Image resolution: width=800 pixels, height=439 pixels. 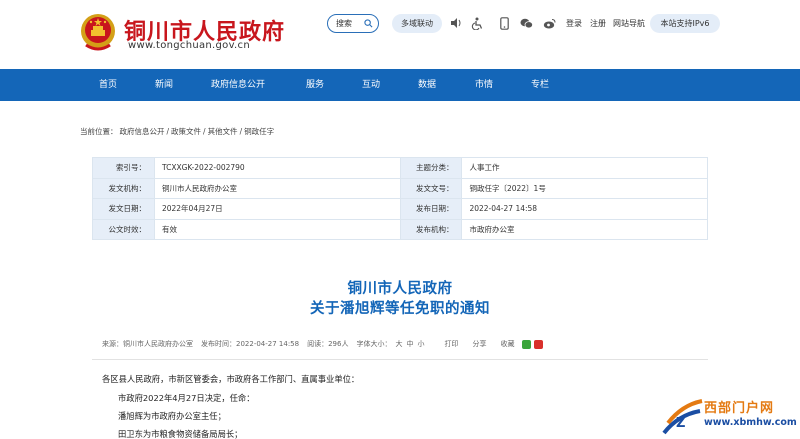 I want to click on breadcrumb-item: 政府信息公开, so click(x=142, y=131).